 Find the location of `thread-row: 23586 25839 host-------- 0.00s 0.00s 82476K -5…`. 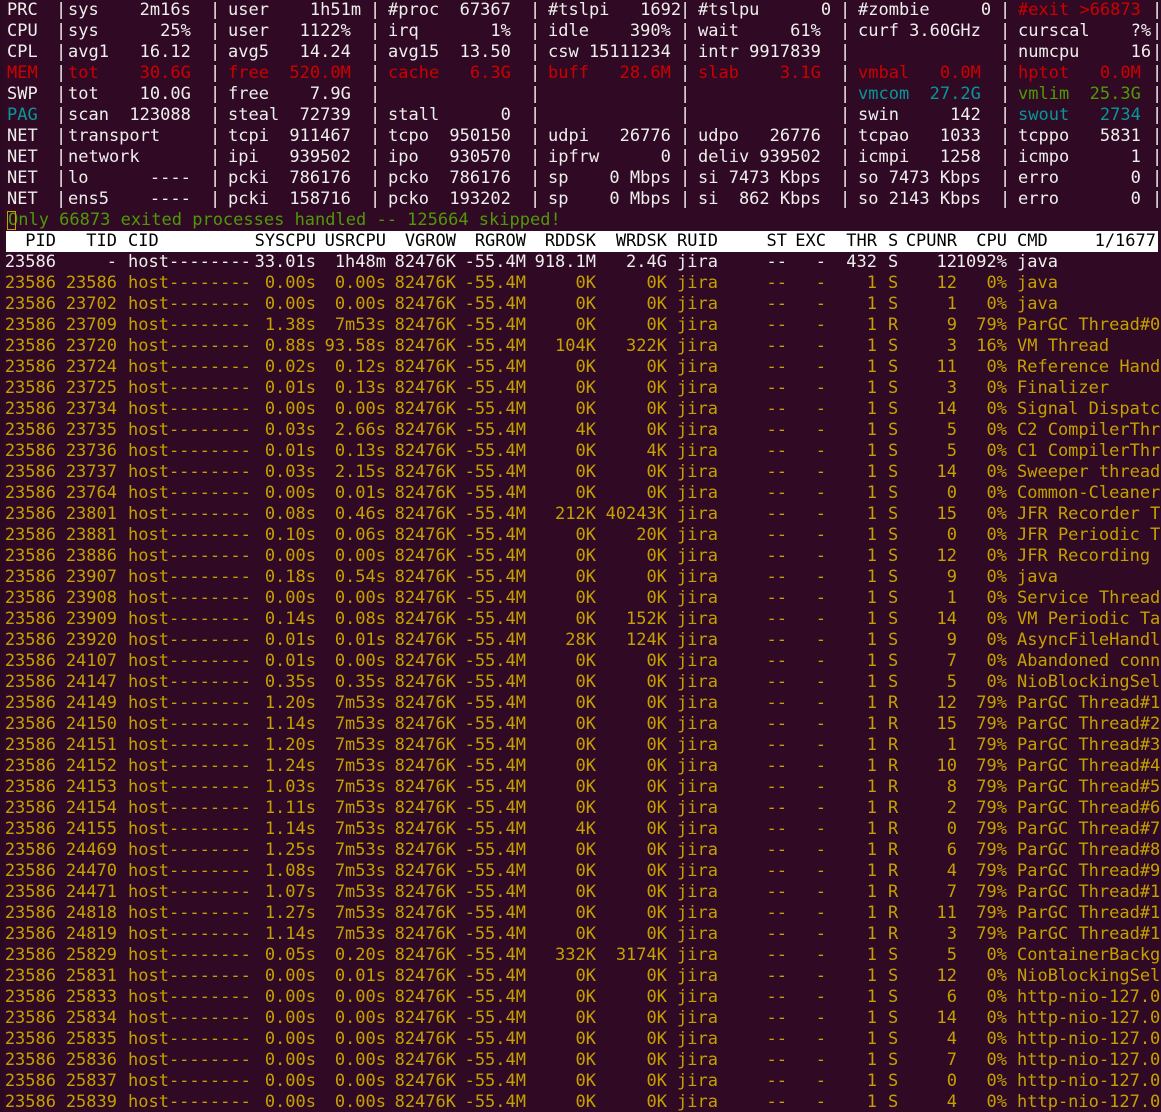

thread-row: 23586 25839 host-------- 0.00s 0.00s 82476K -5… is located at coordinates (580, 1102).